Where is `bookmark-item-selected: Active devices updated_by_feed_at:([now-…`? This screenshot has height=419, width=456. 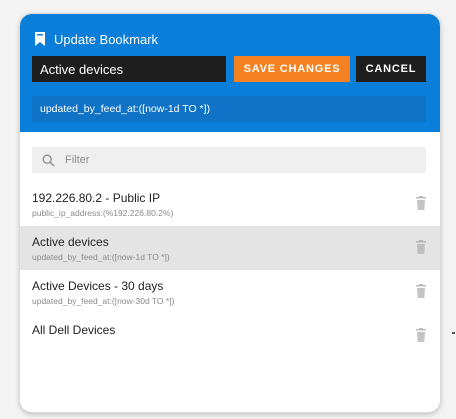
bookmark-item-selected: Active devices updated_by_feed_at:([now-… is located at coordinates (230, 248).